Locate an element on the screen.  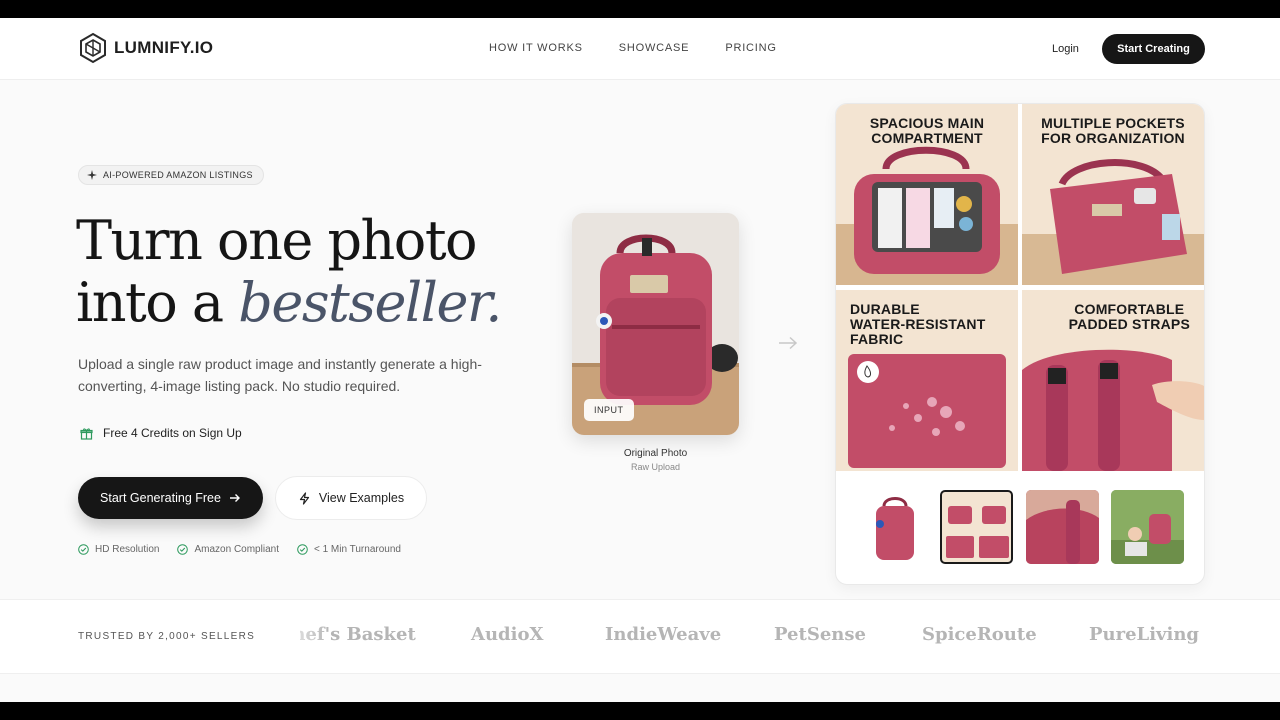
brand-logo: PetSense is located at coordinates (820, 634).